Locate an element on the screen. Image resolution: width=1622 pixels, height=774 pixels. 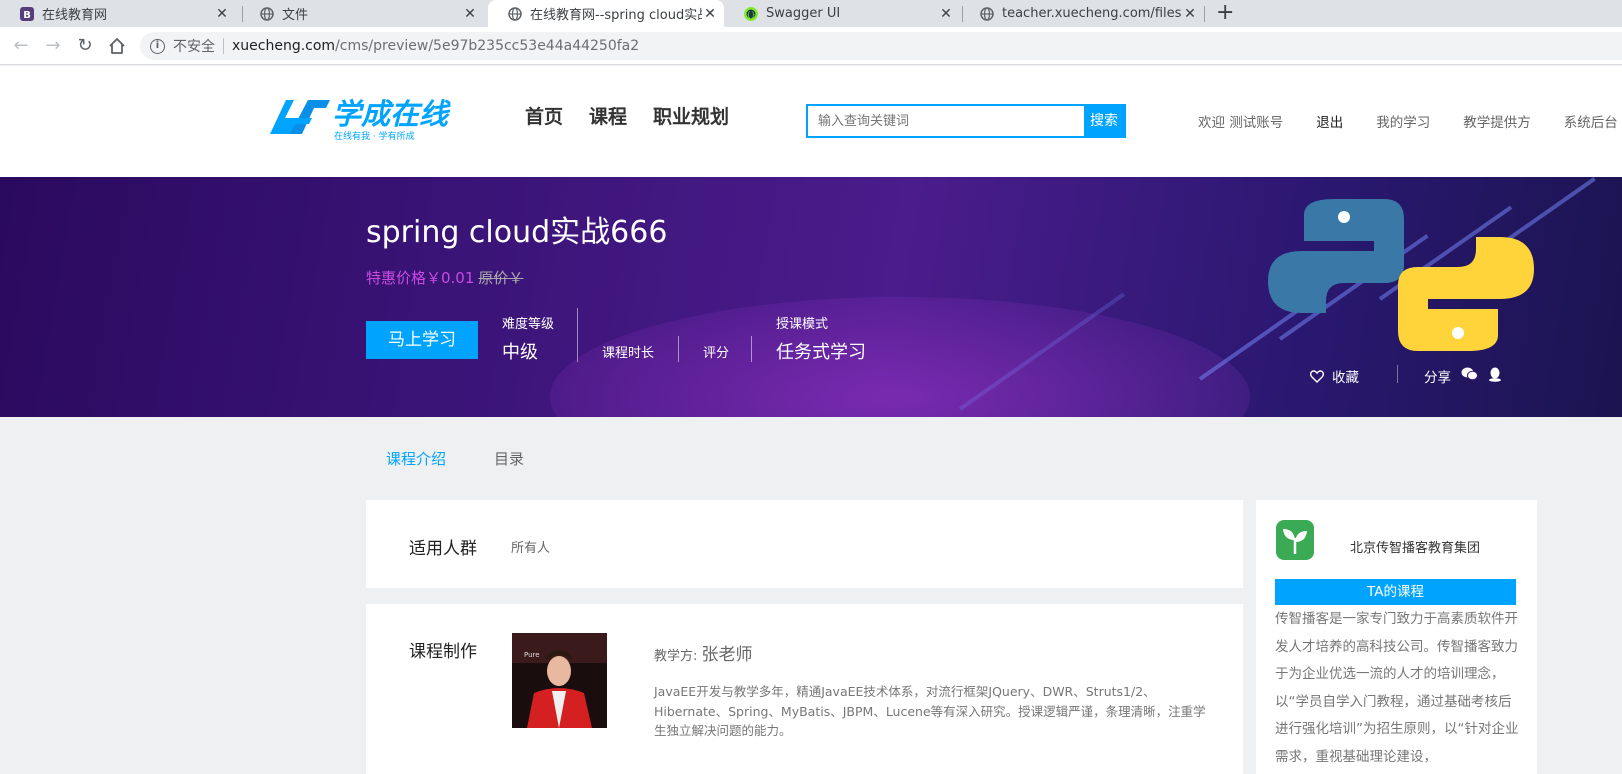
tab-separator is located at coordinates (1204, 14).